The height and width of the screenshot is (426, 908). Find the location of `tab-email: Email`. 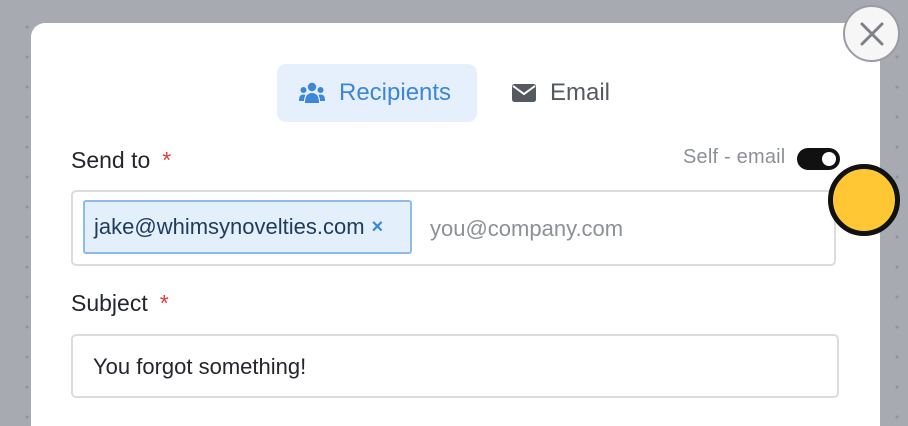

tab-email: Email is located at coordinates (567, 93).